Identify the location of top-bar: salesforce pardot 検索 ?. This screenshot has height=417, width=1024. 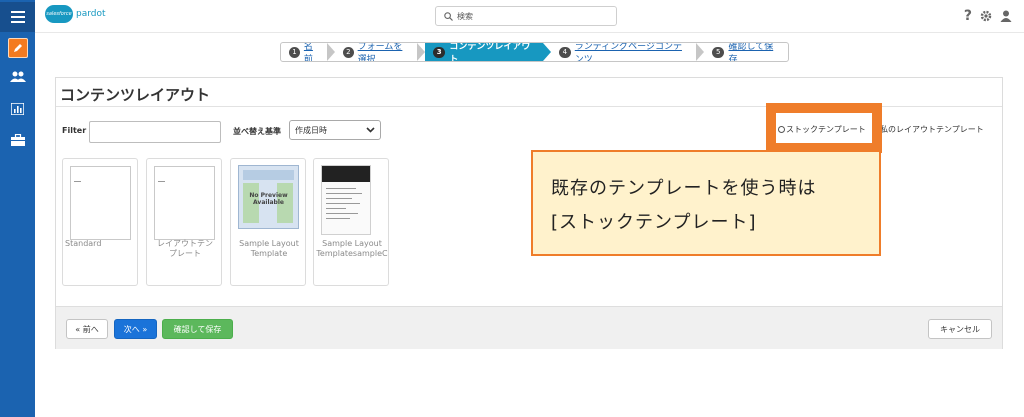
(529, 16).